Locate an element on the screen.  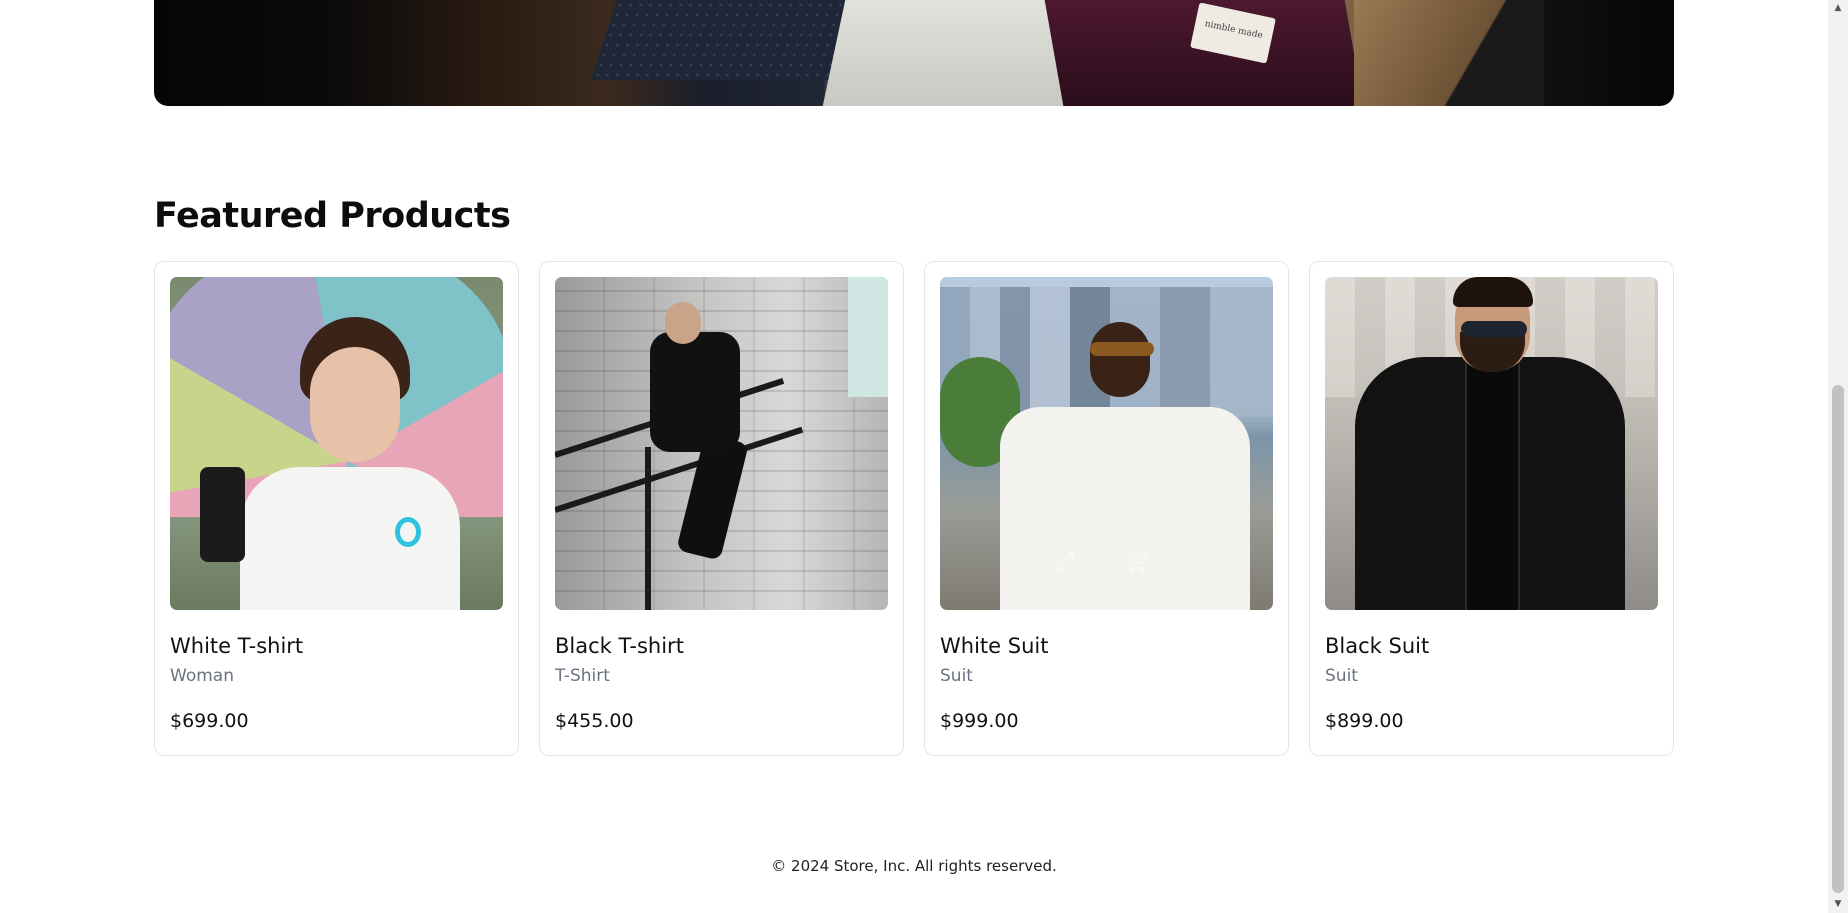
figure-suit is located at coordinates (1125, 508).